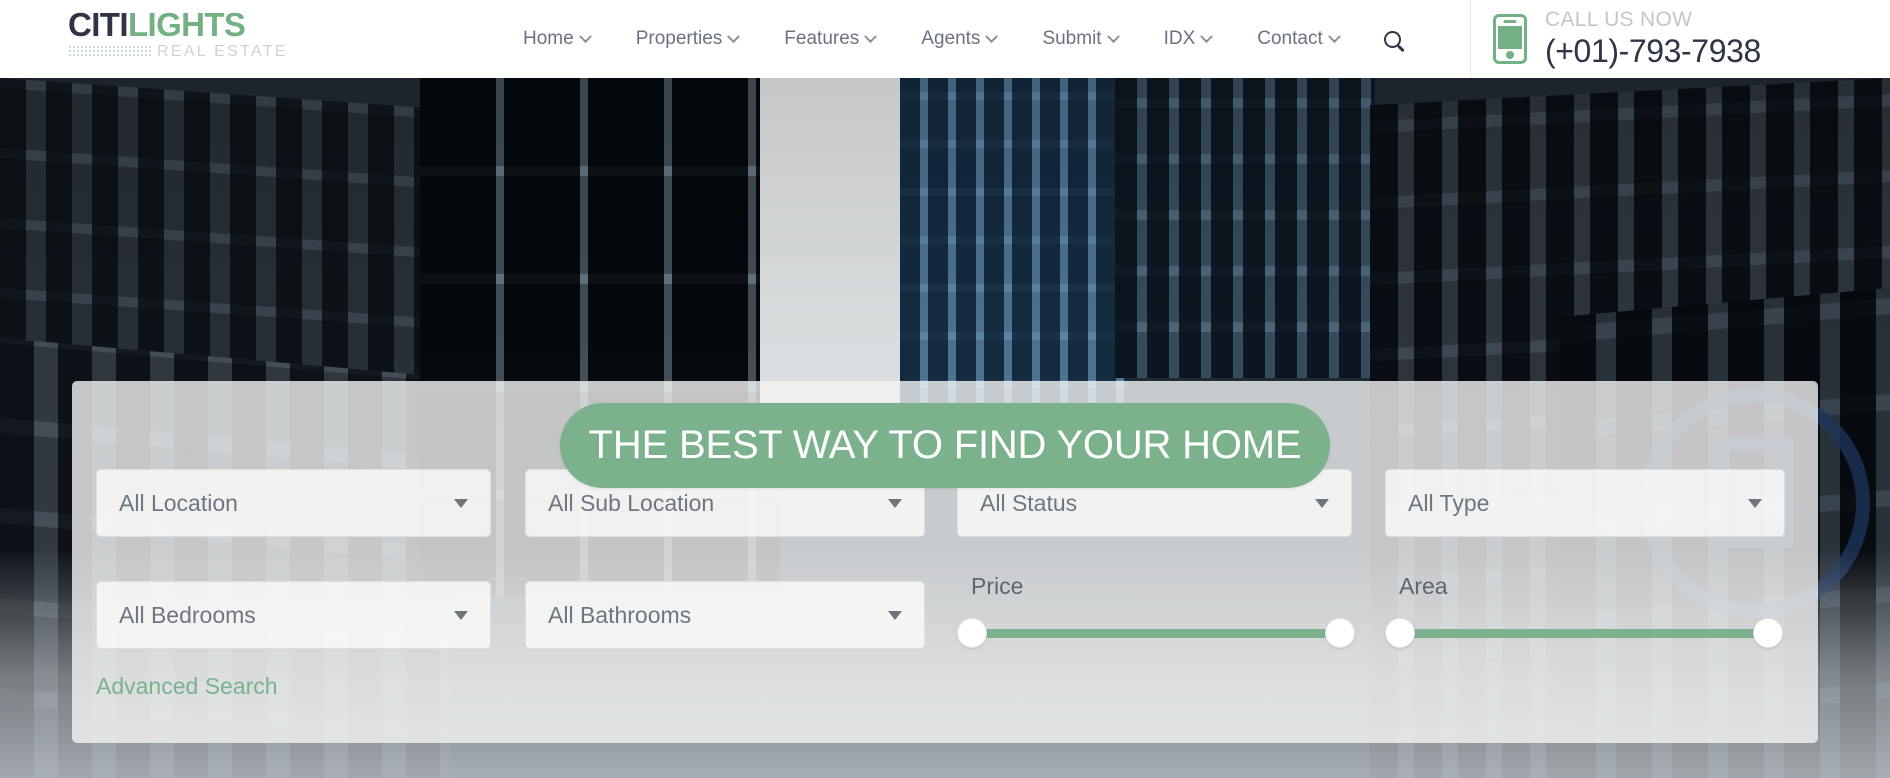 The image size is (1890, 778). I want to click on nav-item-agents: Agents, so click(958, 39).